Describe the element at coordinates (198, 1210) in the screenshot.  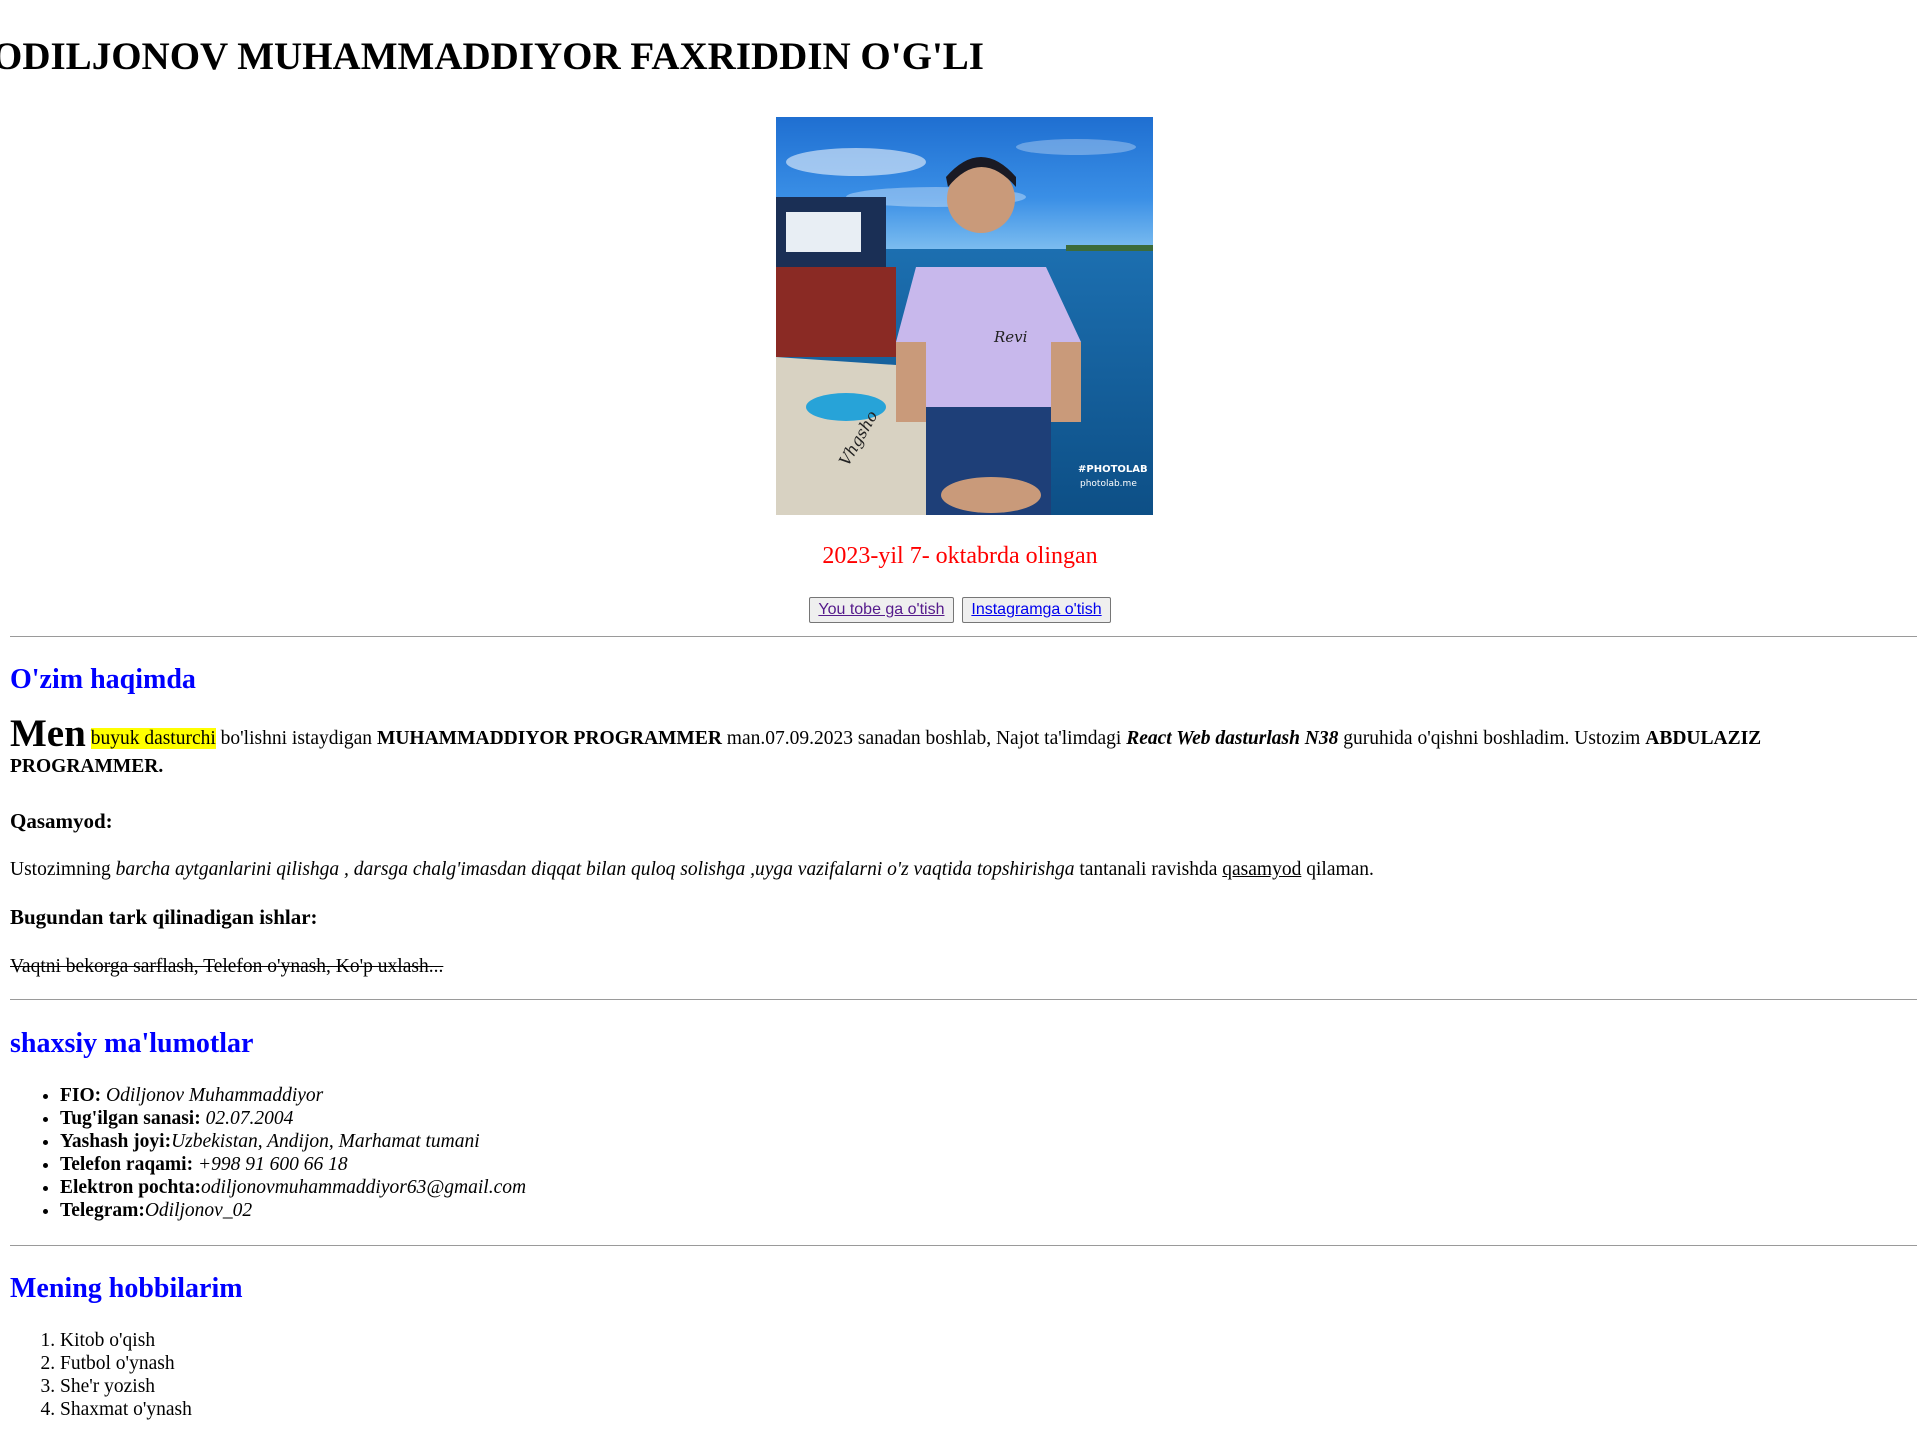
I see `info-value: Odiljonov_02` at that location.